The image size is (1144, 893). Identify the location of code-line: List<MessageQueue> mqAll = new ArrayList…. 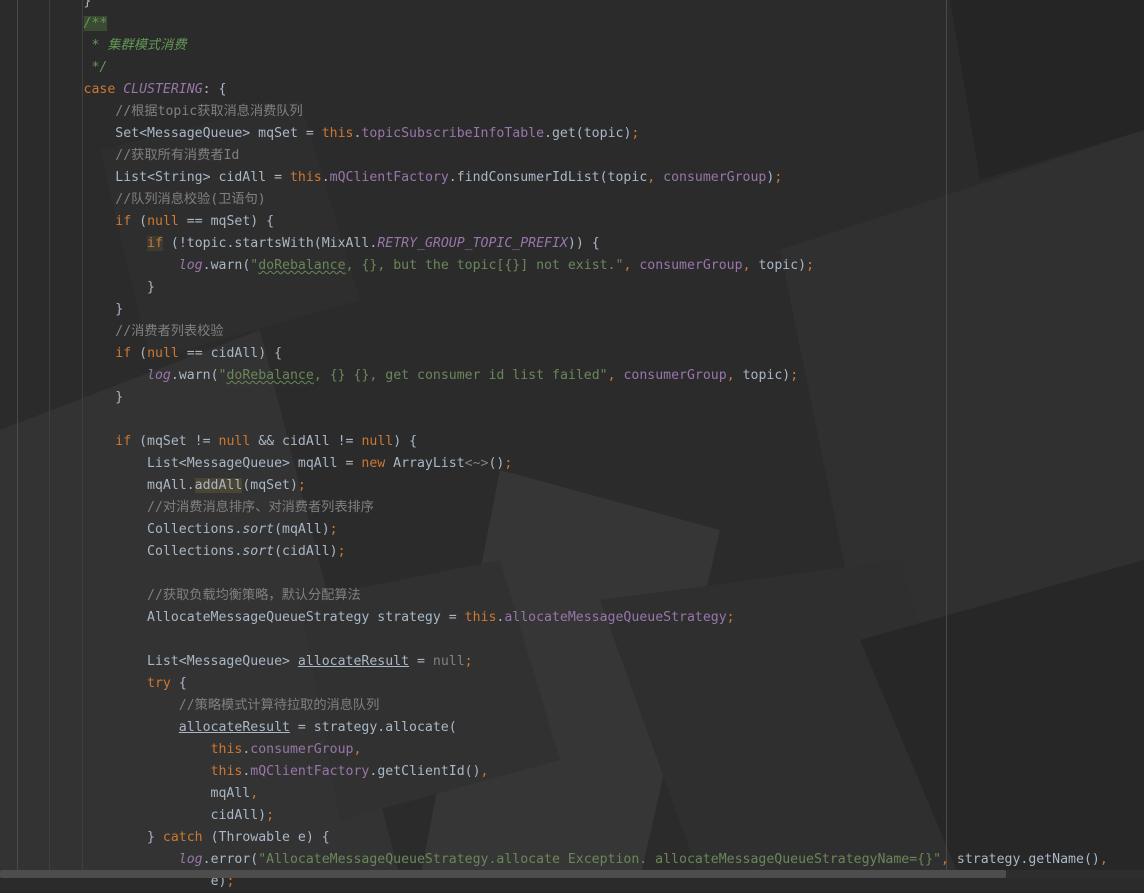
(572, 464).